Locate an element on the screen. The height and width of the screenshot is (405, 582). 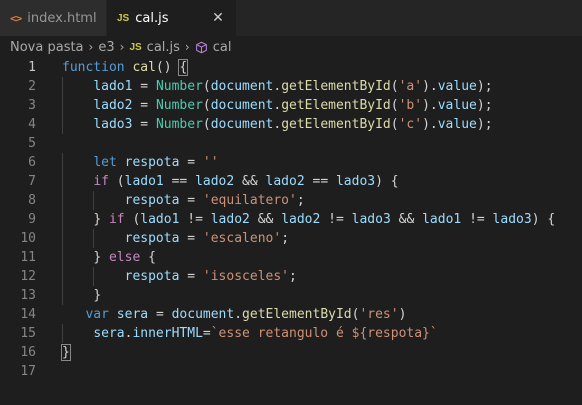
code-text: respota = 'escaleno'; is located at coordinates (207, 238).